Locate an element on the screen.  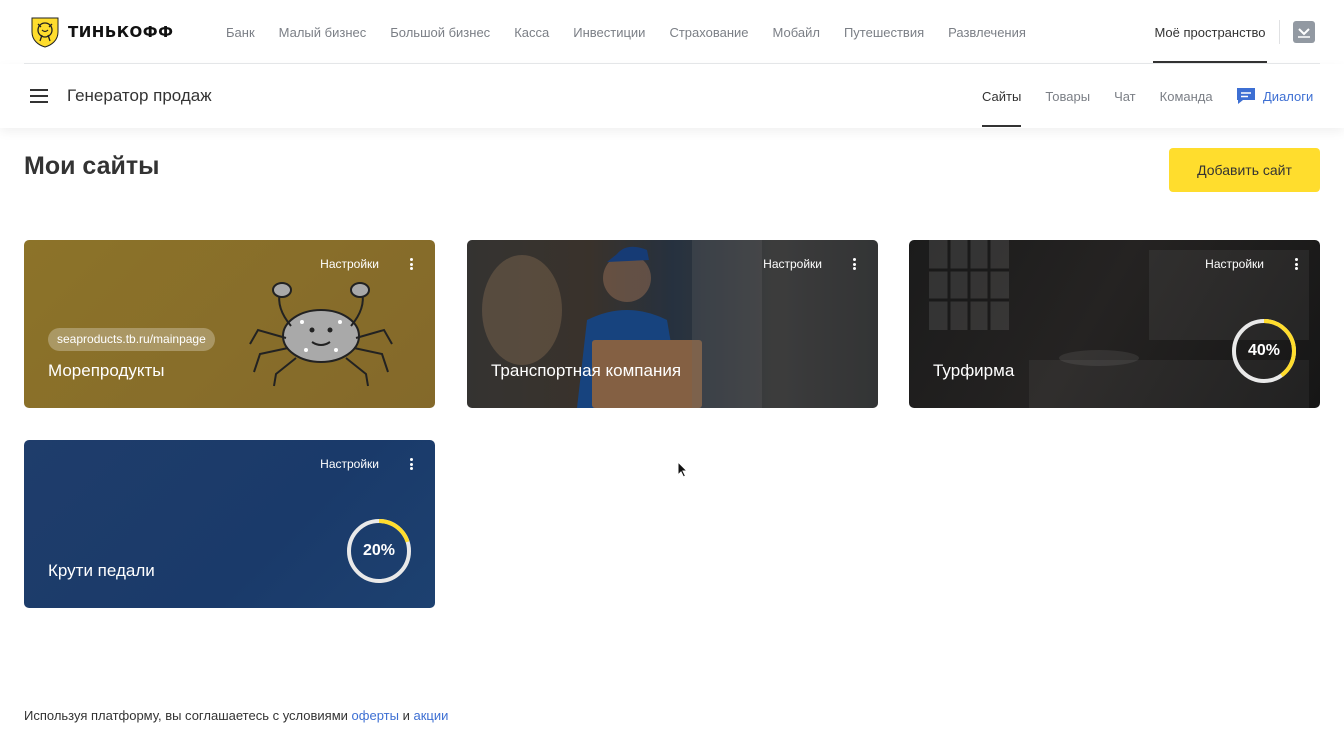
brand-name: ТИНЬКОФФ is located at coordinates (121, 32).